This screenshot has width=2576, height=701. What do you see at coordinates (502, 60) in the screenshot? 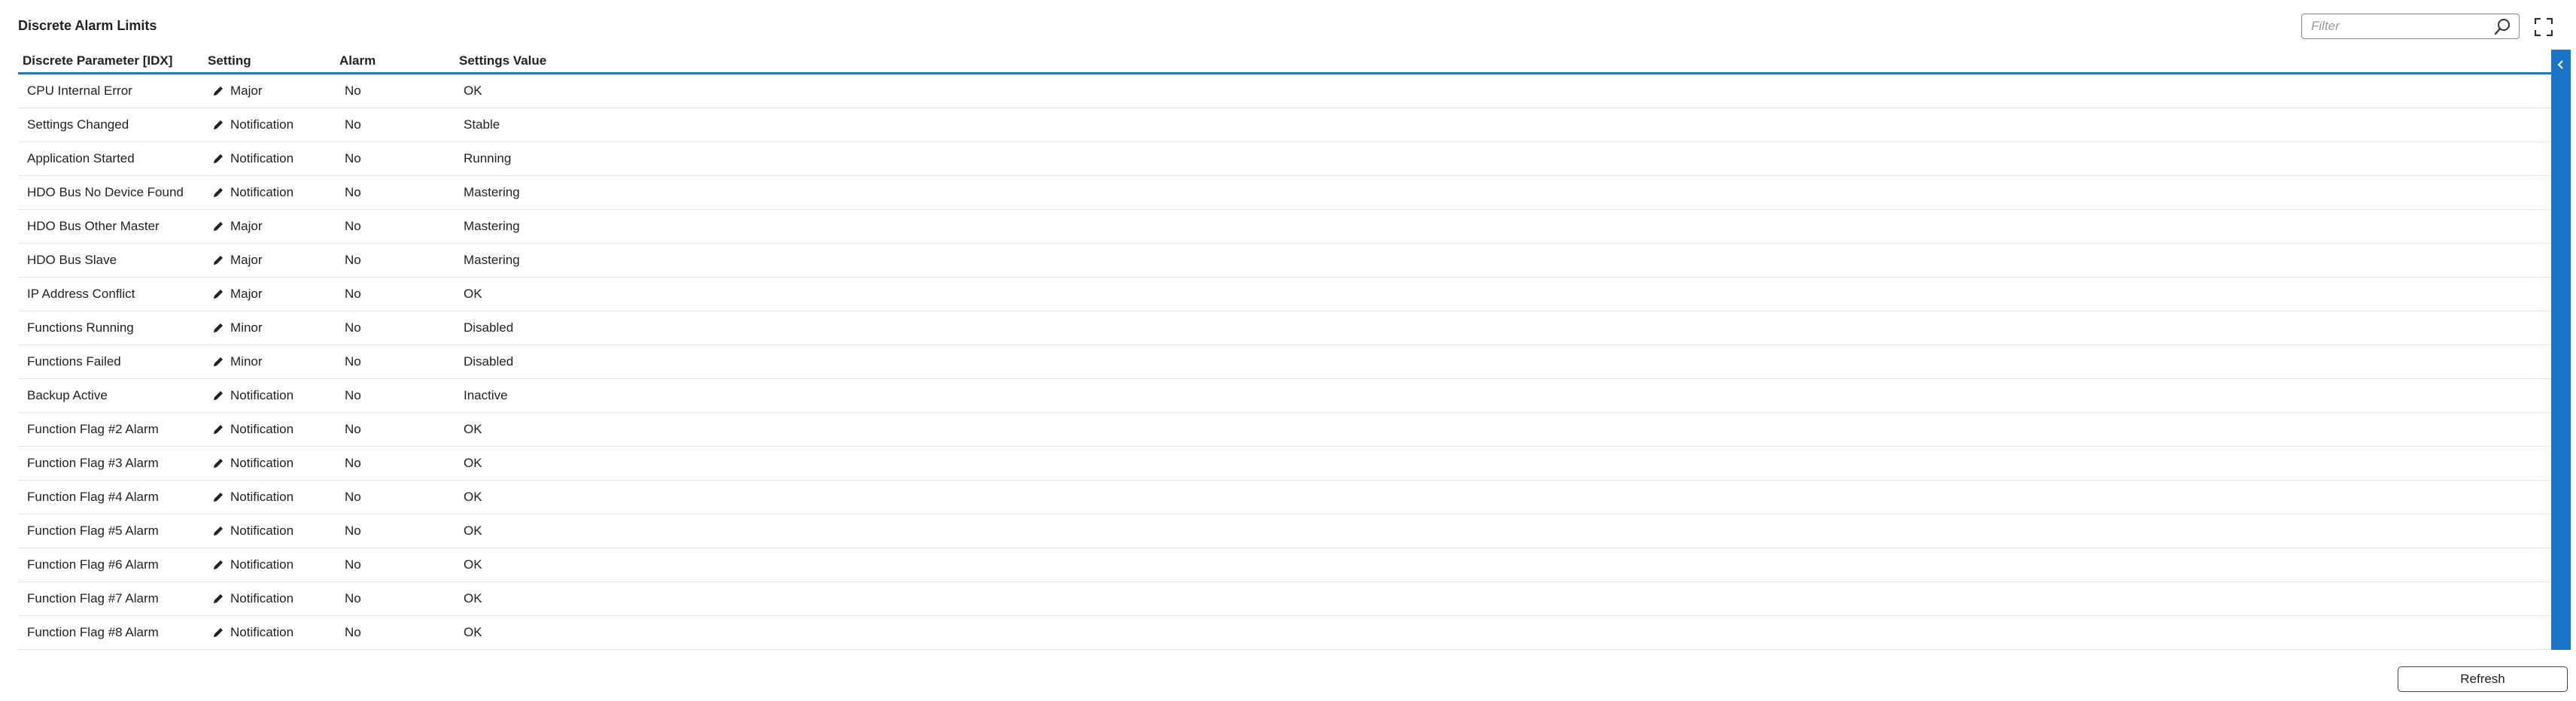
I see `column-header-settings-value: Settings Value` at bounding box center [502, 60].